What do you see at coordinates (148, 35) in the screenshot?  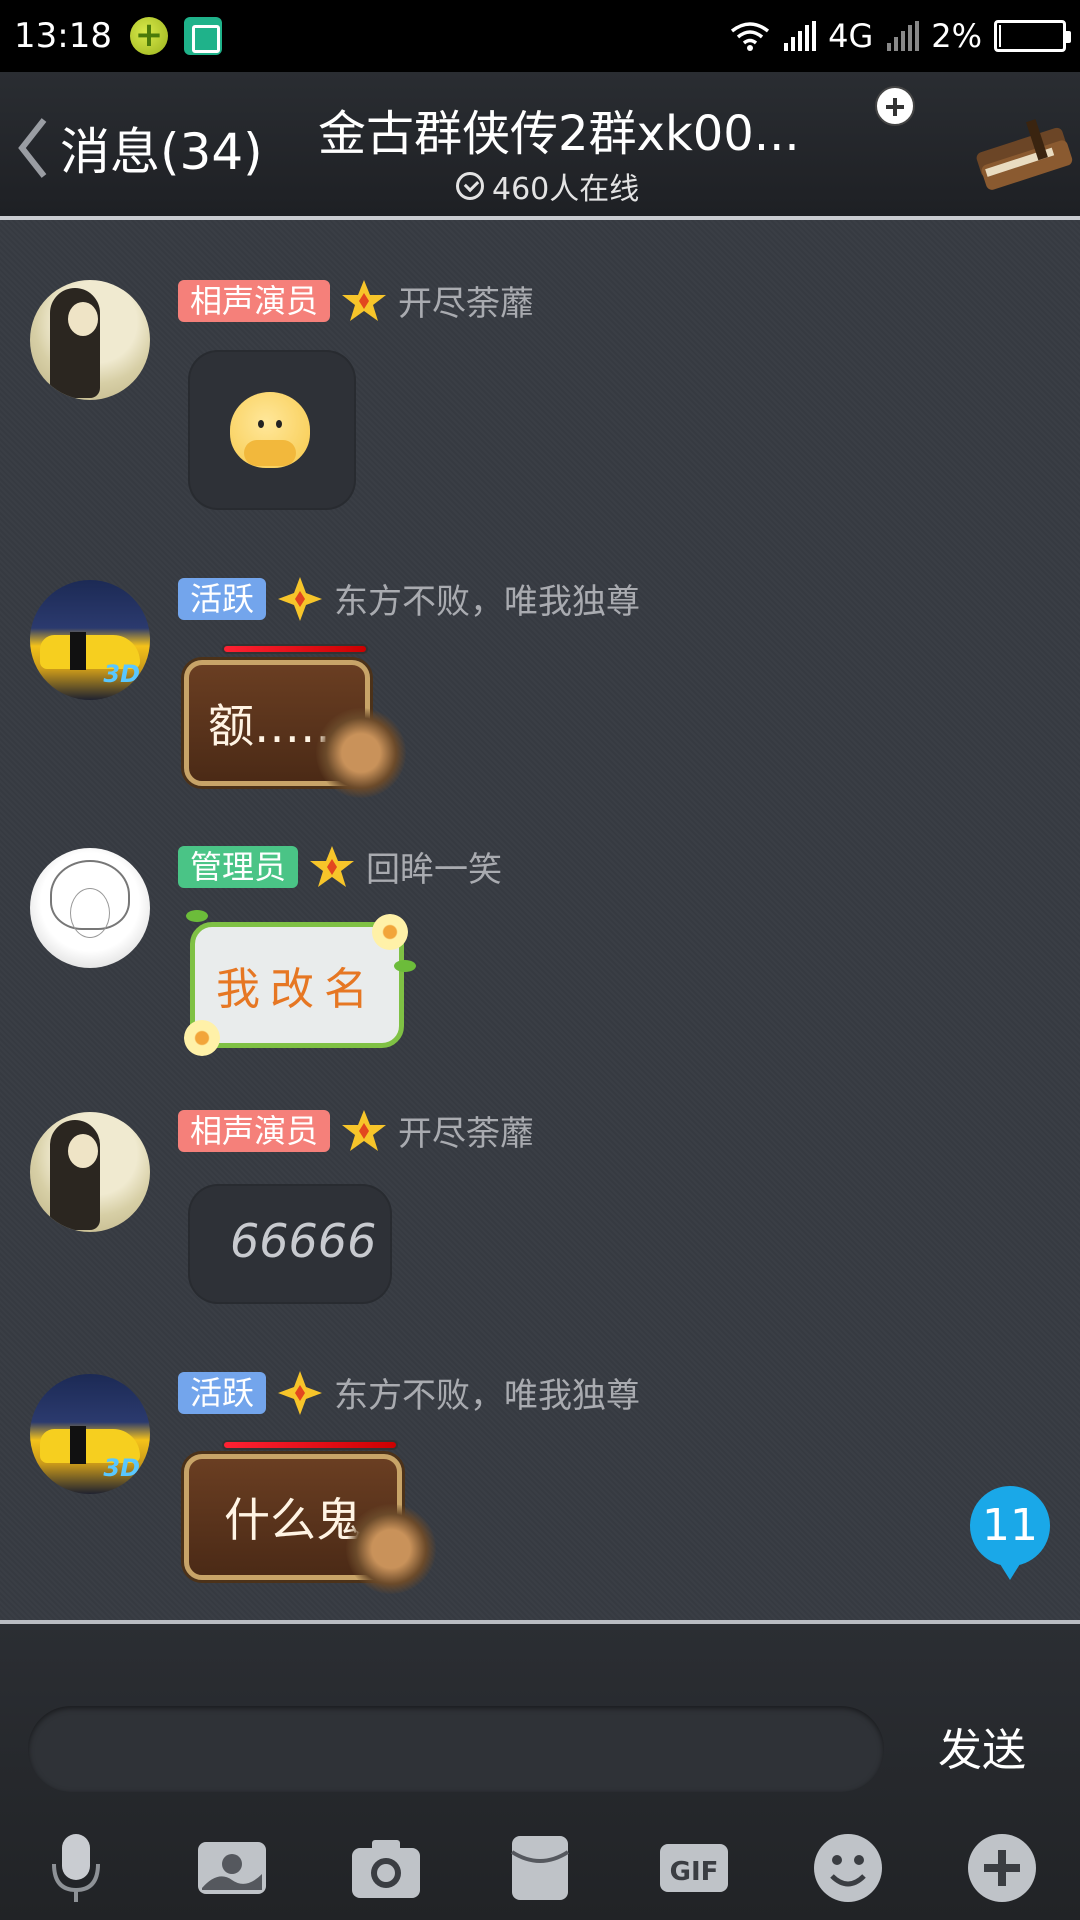 I see `app-notification-icon` at bounding box center [148, 35].